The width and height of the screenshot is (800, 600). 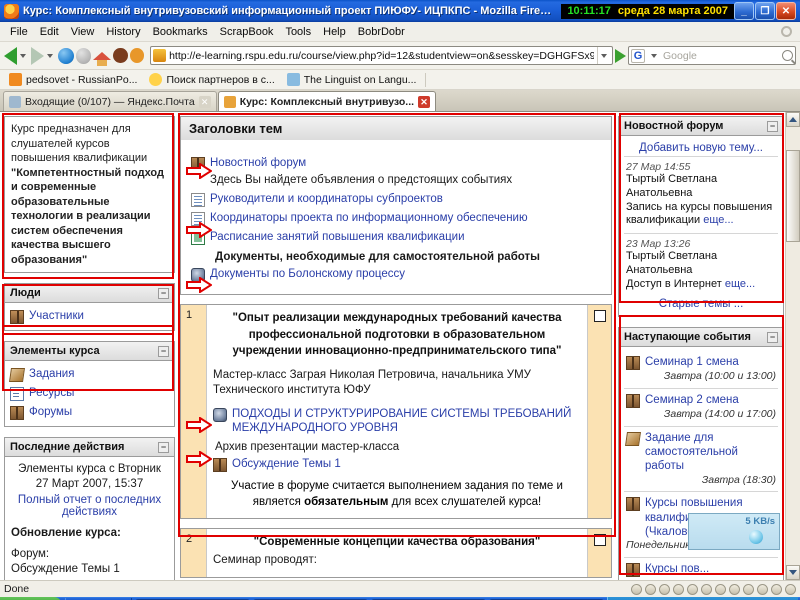 What do you see at coordinates (17, 394) in the screenshot?
I see `resource-icon` at bounding box center [17, 394].